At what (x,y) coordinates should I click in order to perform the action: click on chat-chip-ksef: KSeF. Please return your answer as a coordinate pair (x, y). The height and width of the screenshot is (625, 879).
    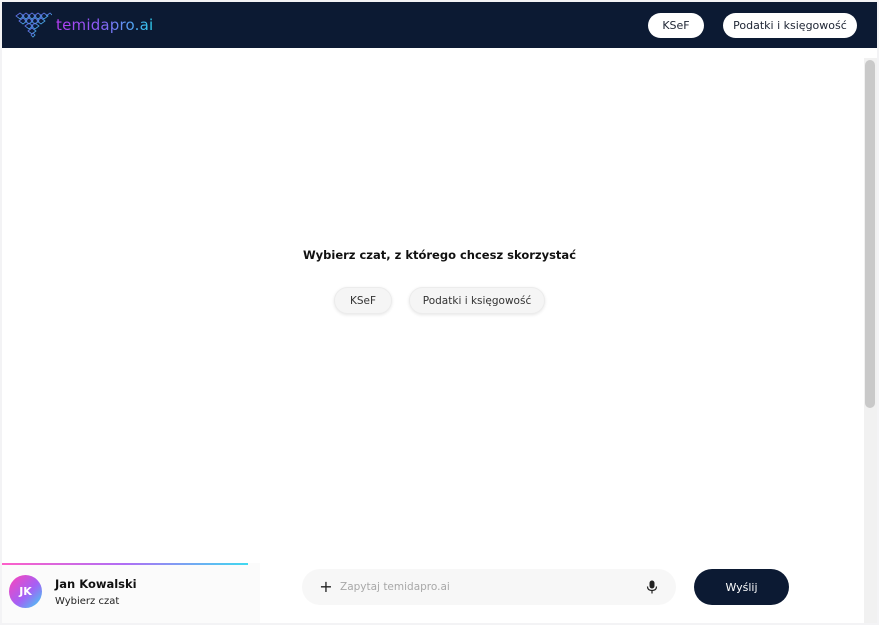
    Looking at the image, I should click on (363, 300).